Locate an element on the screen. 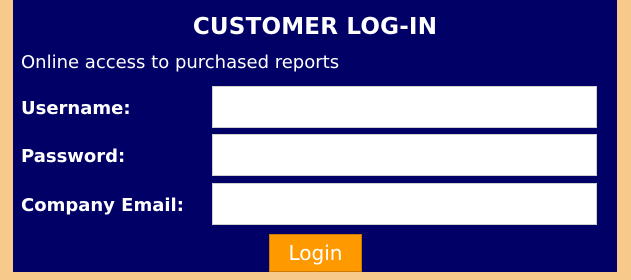  company-email-input is located at coordinates (404, 204).